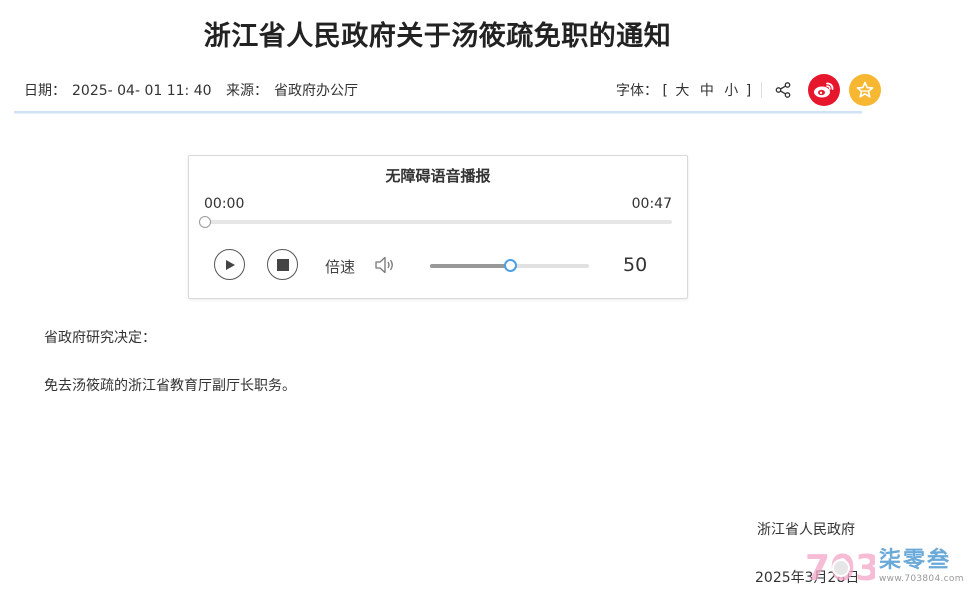  What do you see at coordinates (45, 91) in the screenshot?
I see `date-label: 日期：` at bounding box center [45, 91].